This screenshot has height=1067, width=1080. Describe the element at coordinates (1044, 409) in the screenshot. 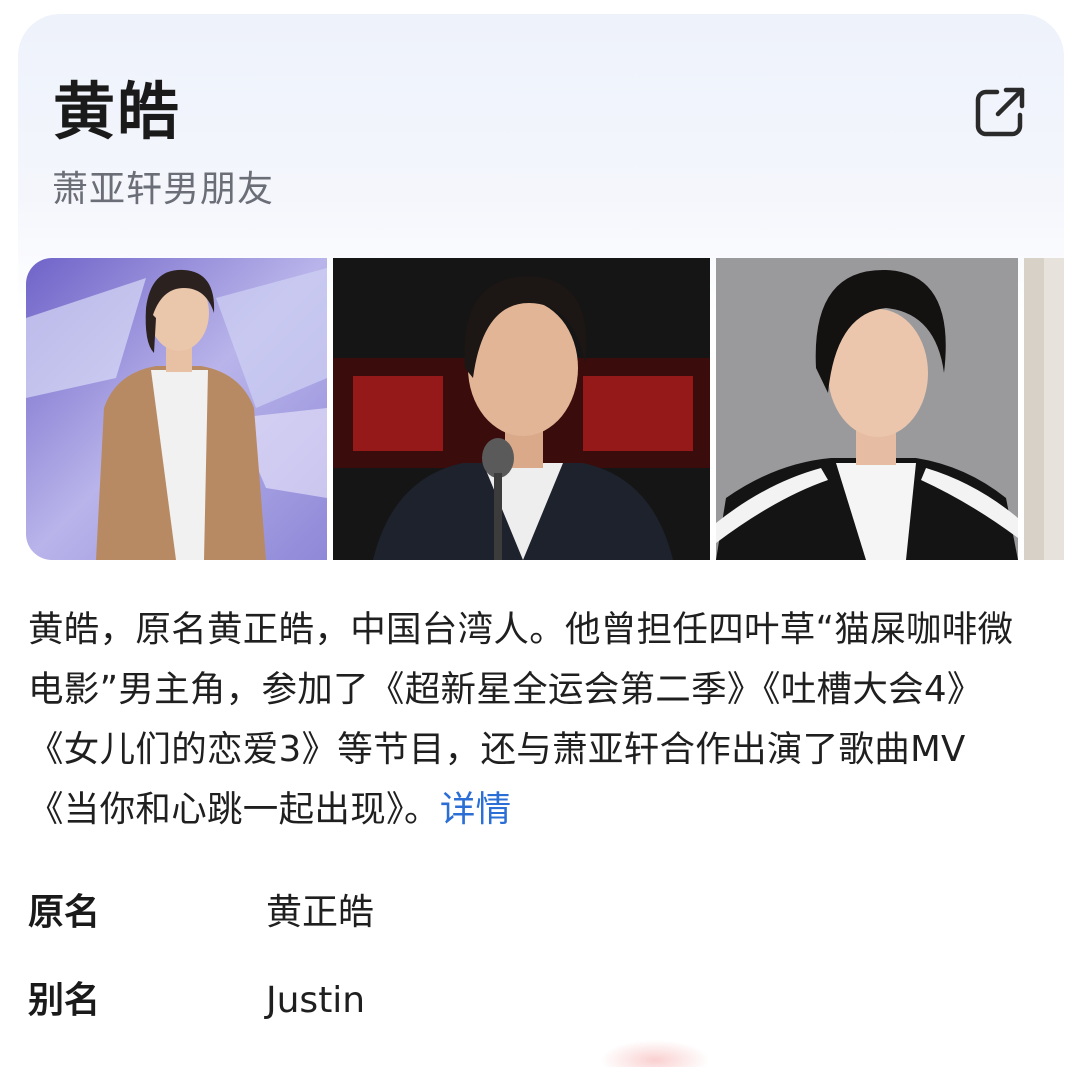

I see `gallery-photo-4-partial` at that location.